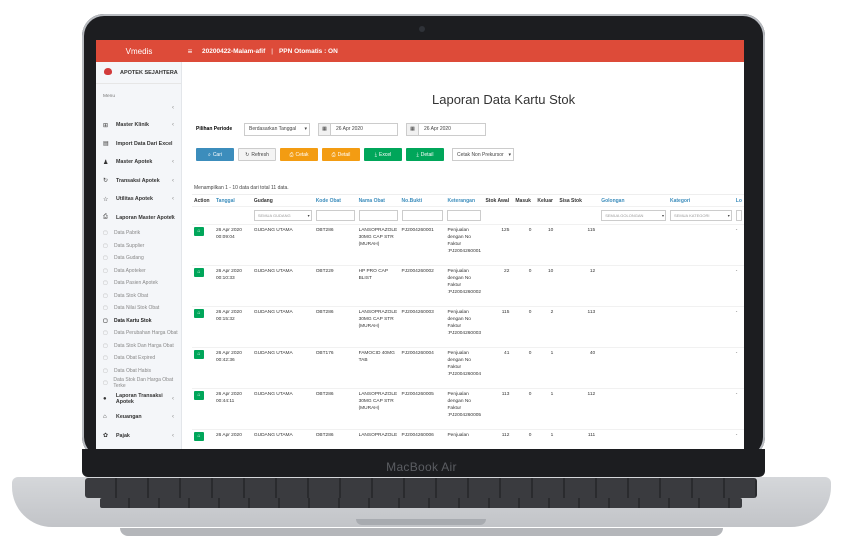  I want to click on subitem-label: Data Stok Obat, so click(131, 295).